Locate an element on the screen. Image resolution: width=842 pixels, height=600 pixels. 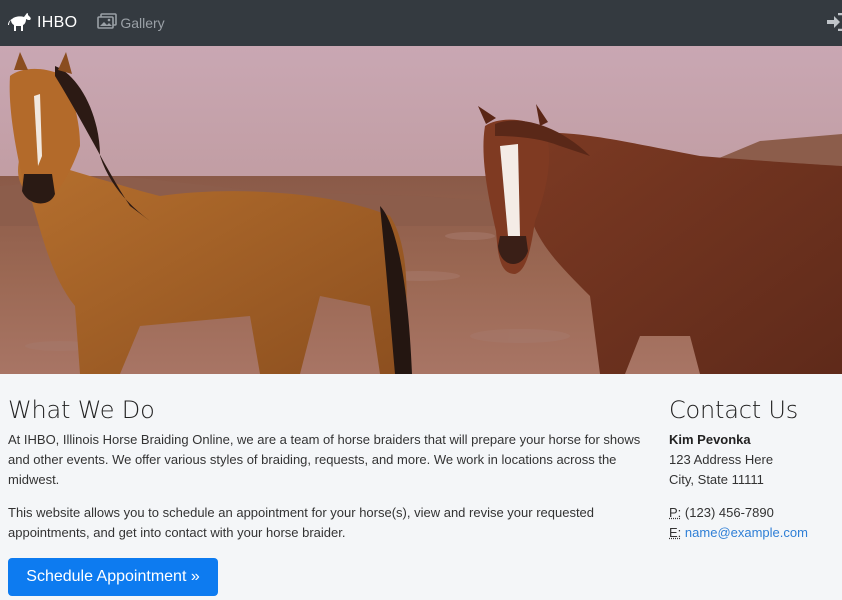
address-line-2: City, State 11111 is located at coordinates (716, 479).